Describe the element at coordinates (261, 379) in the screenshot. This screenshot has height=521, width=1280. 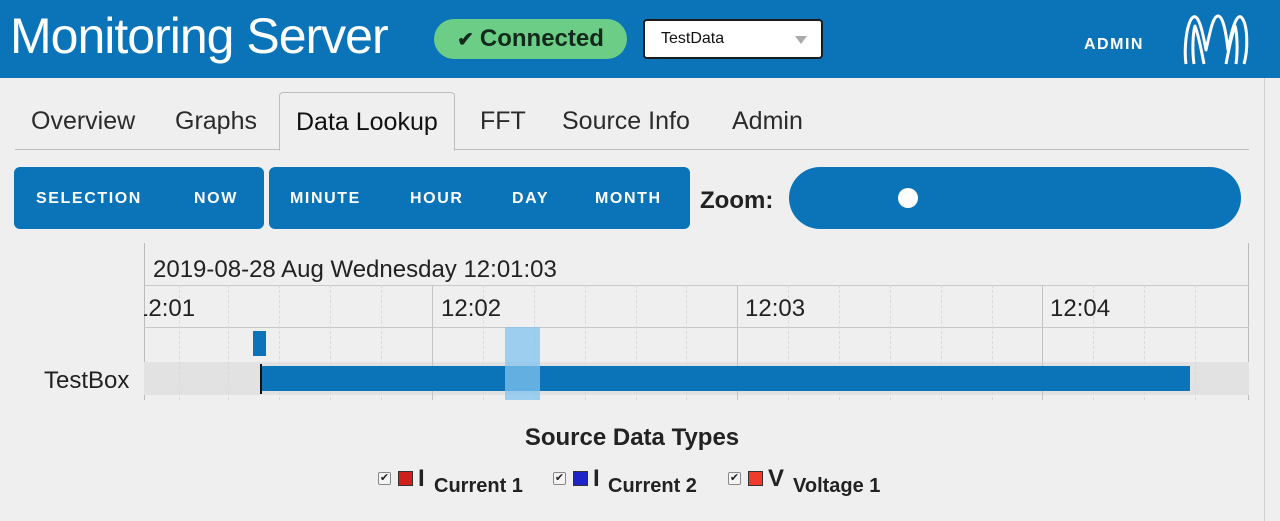
I see `timeline-start-marker` at that location.